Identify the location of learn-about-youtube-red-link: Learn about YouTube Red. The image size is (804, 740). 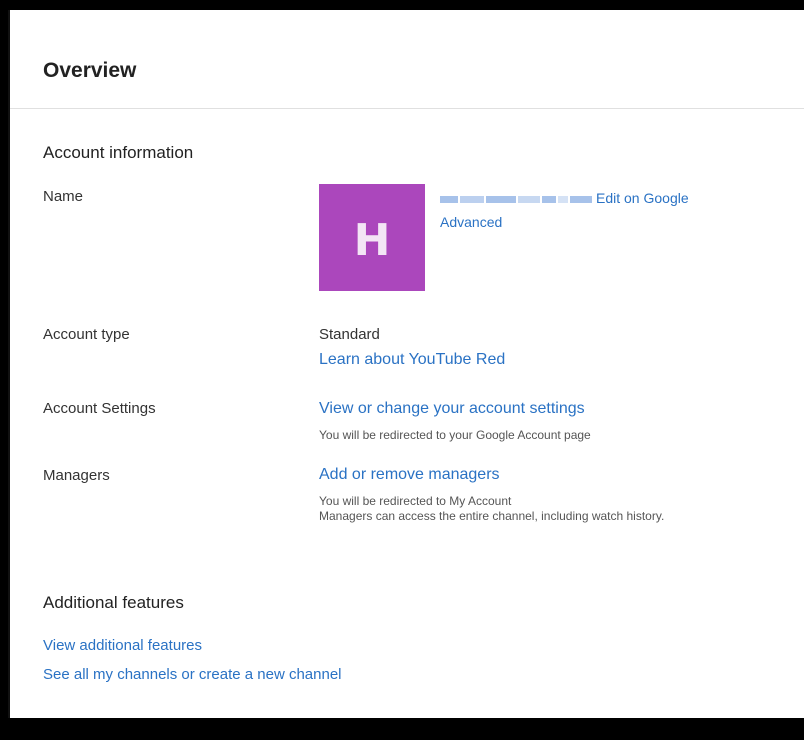
(412, 360).